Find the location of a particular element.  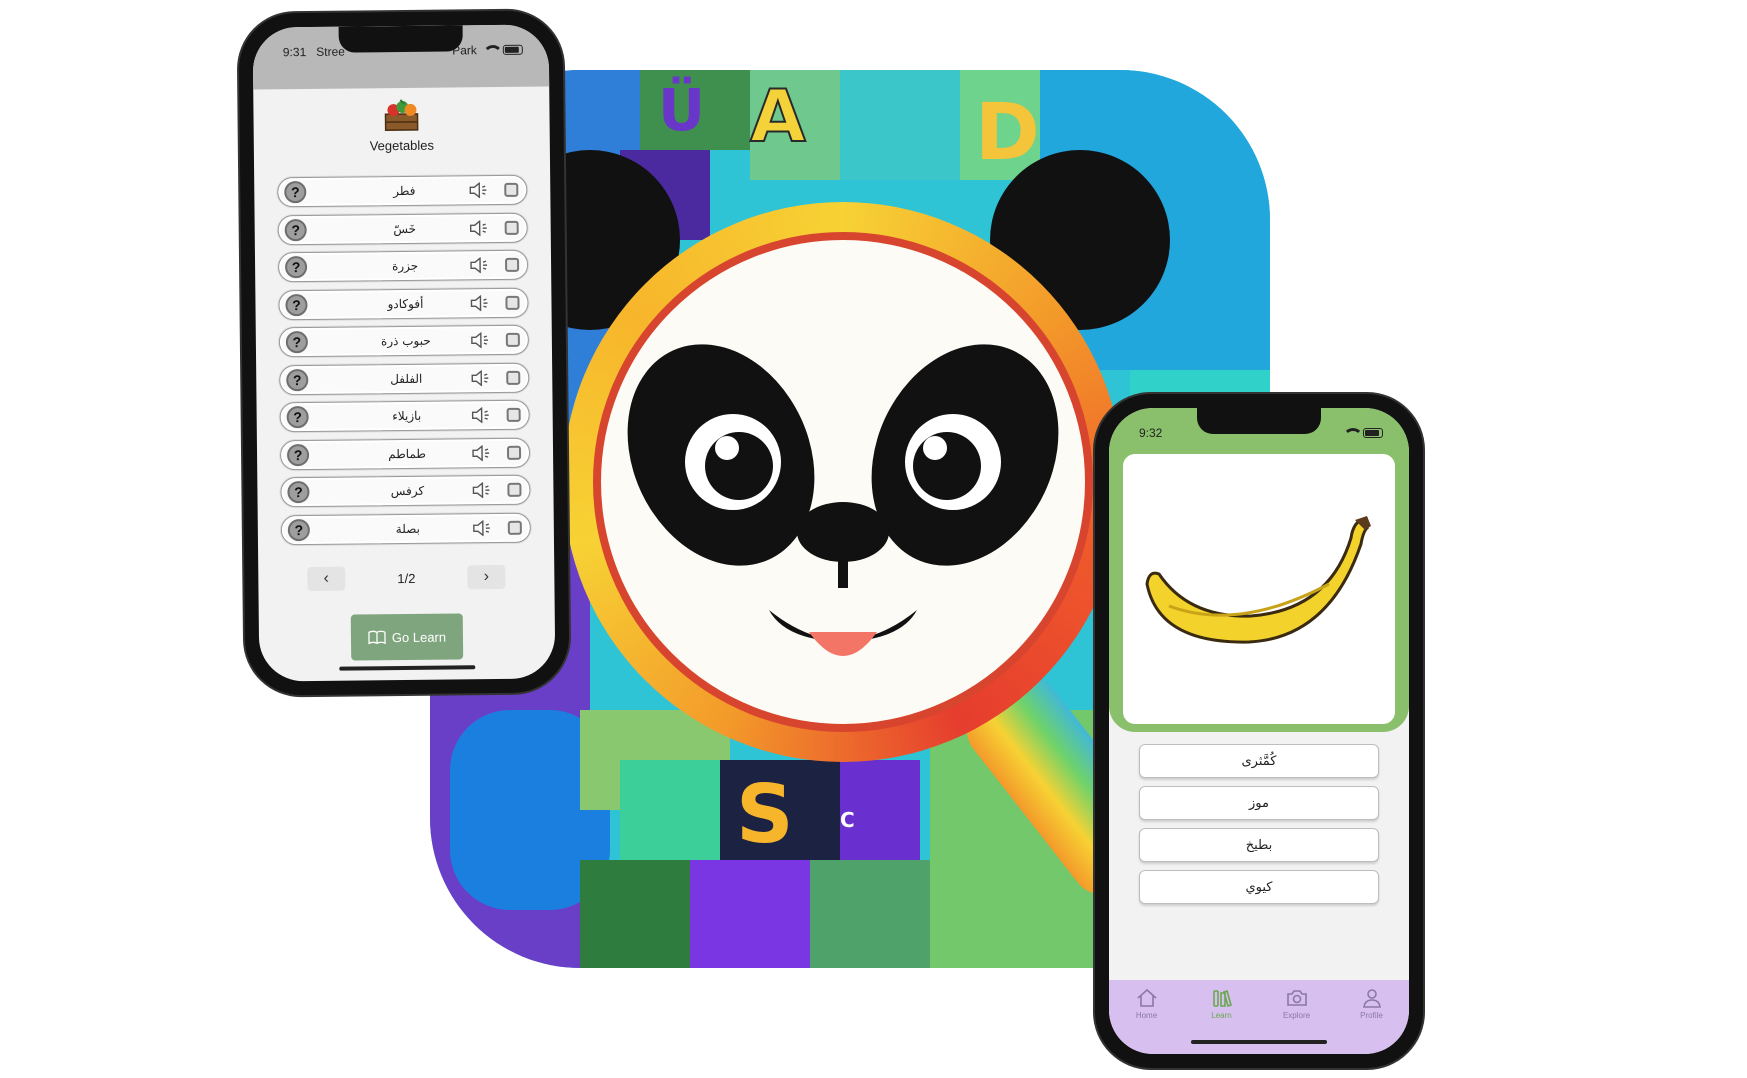

word-label: كرفس is located at coordinates (407, 491).